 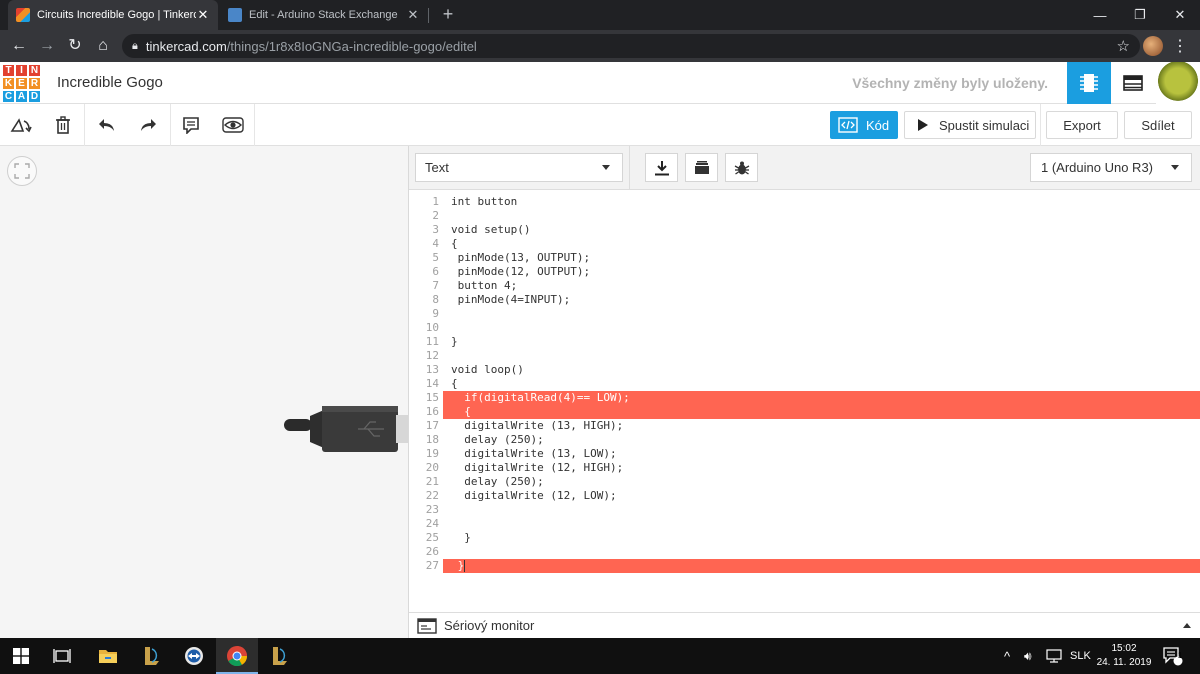 I want to click on libraries-button, so click(x=701, y=167).